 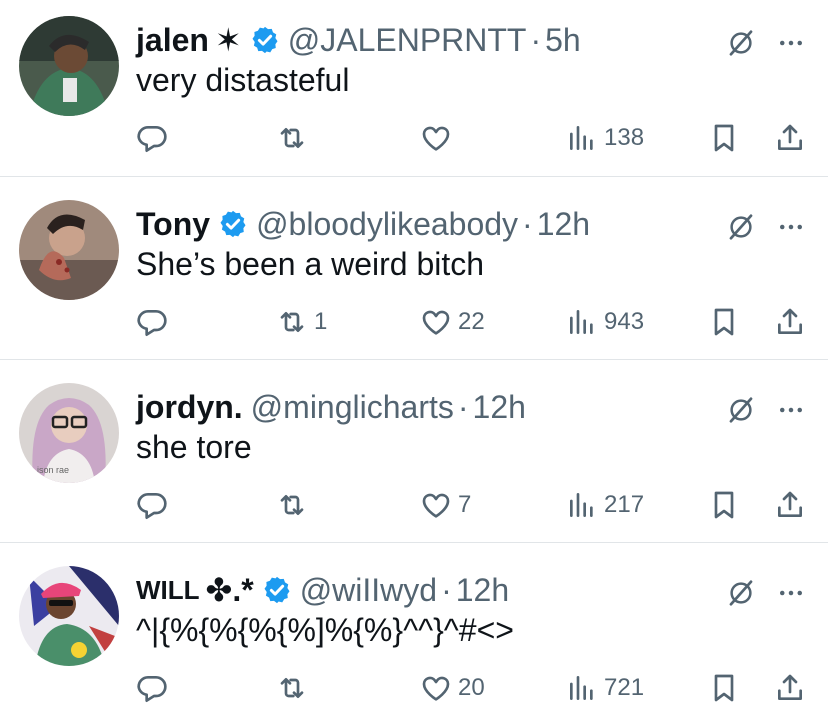 What do you see at coordinates (173, 224) in the screenshot?
I see `display-name: Tony` at bounding box center [173, 224].